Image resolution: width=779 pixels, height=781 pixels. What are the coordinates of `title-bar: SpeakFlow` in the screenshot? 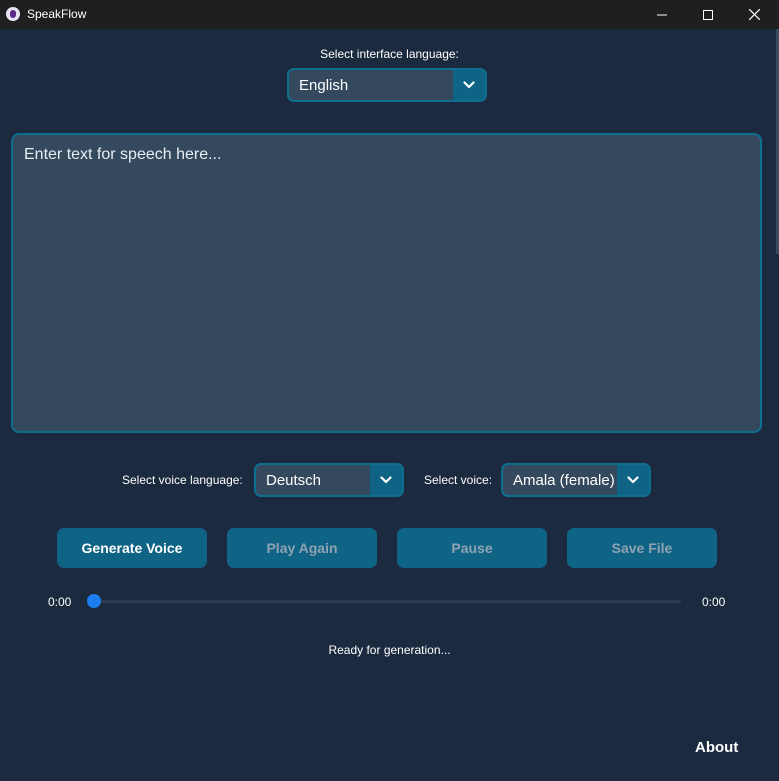 It's located at (389, 14).